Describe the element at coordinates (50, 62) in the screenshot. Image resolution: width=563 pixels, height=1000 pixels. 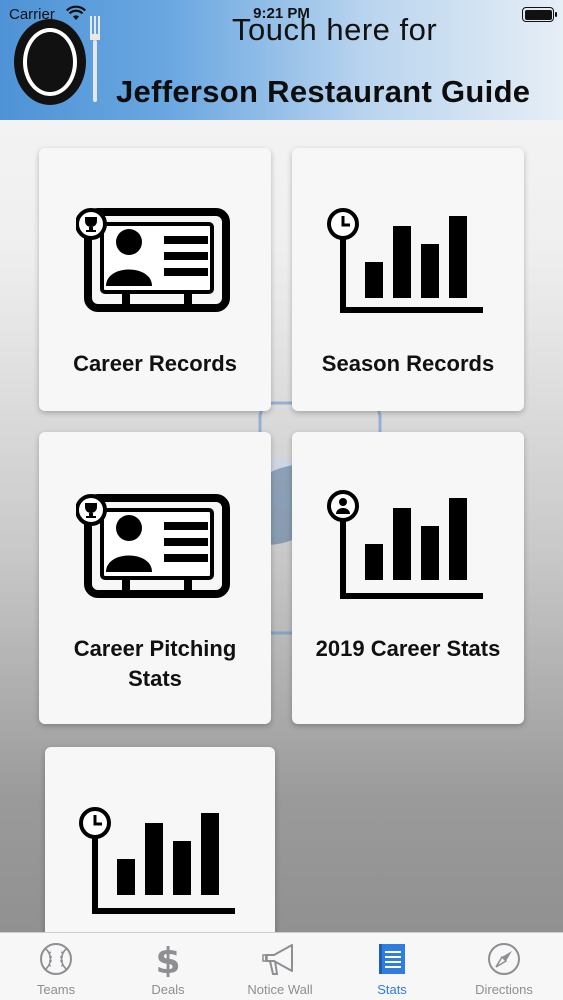
I see `plate-fork-logo-icon` at that location.